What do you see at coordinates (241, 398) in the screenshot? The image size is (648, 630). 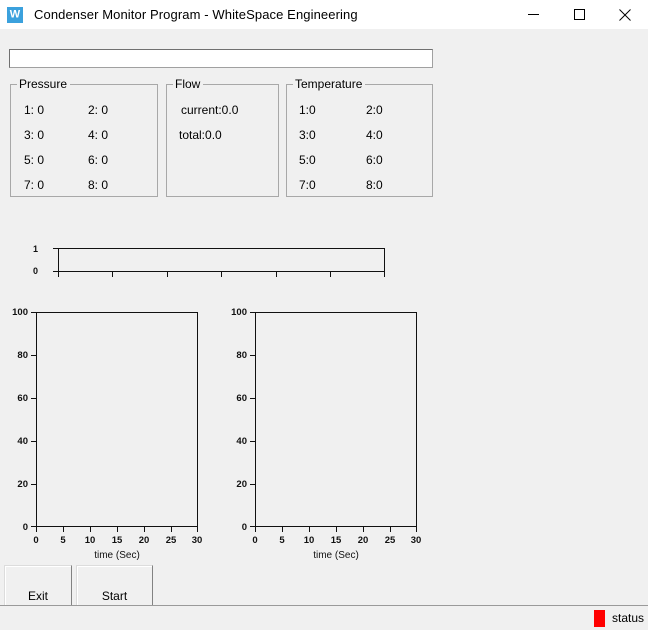 I see `temperature-chart-ytick-label-60: 60` at bounding box center [241, 398].